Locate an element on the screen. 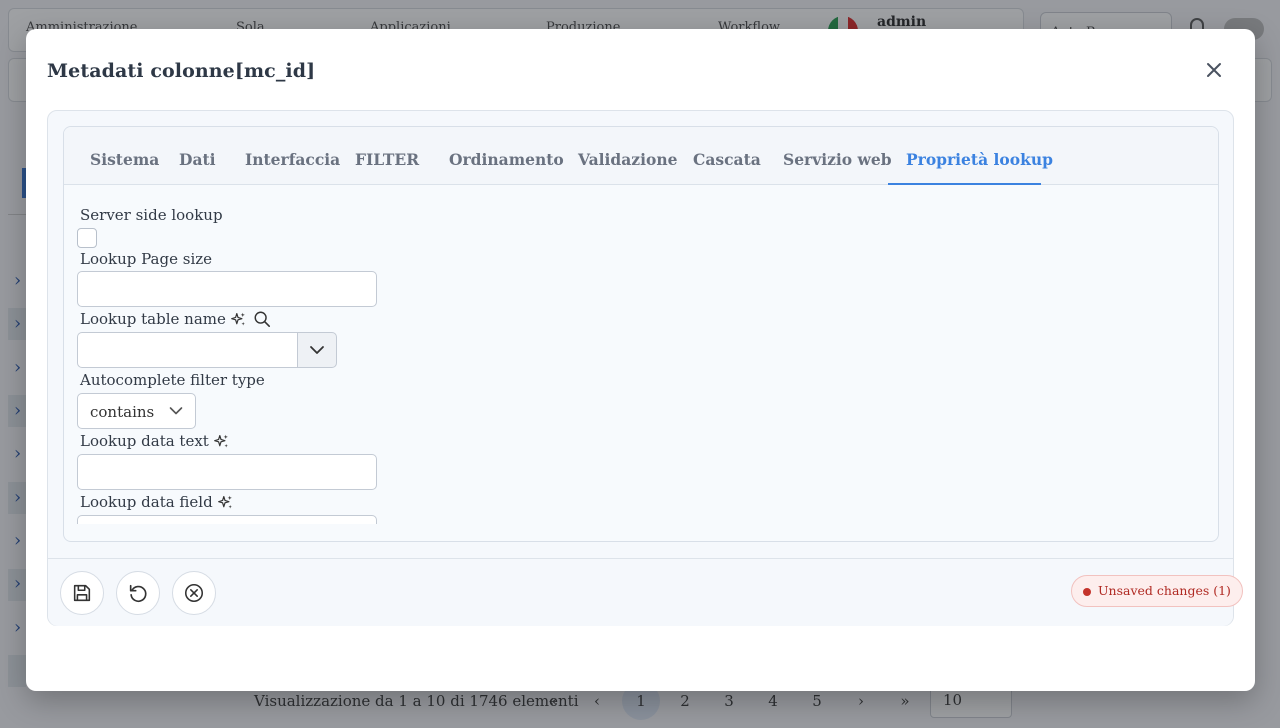 The image size is (1280, 728). lookup-data-field-label: Lookup data field is located at coordinates (157, 502).